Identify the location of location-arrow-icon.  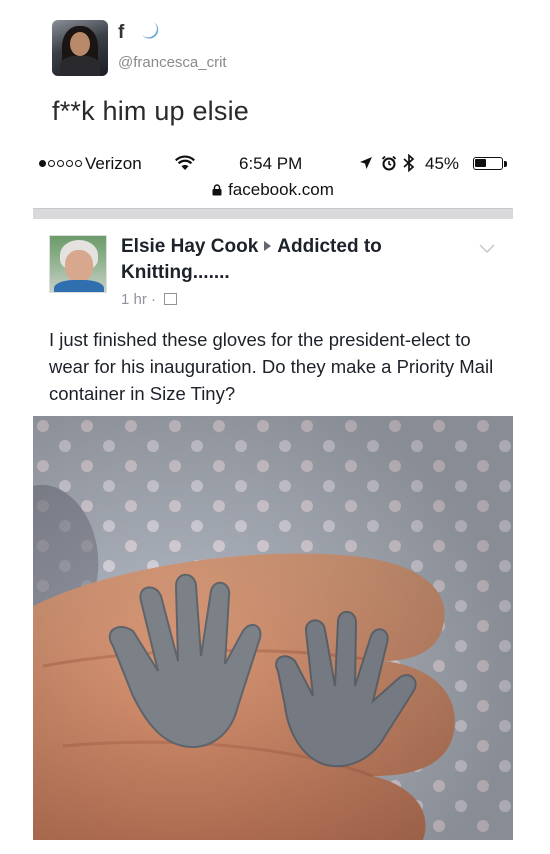
(366, 163).